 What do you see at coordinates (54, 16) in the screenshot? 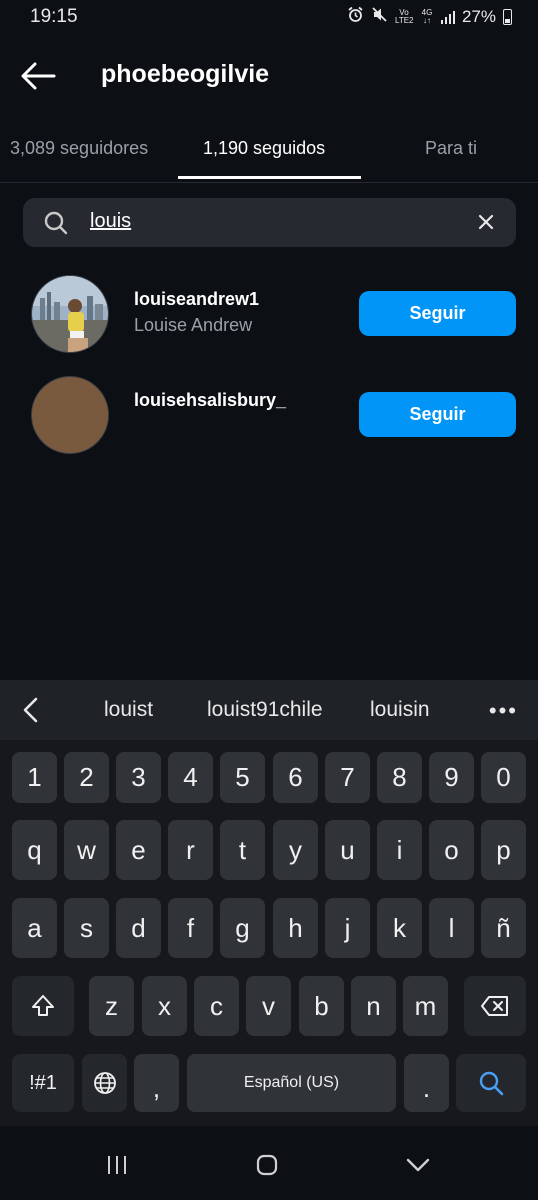
I see `status-time: 19:15` at bounding box center [54, 16].